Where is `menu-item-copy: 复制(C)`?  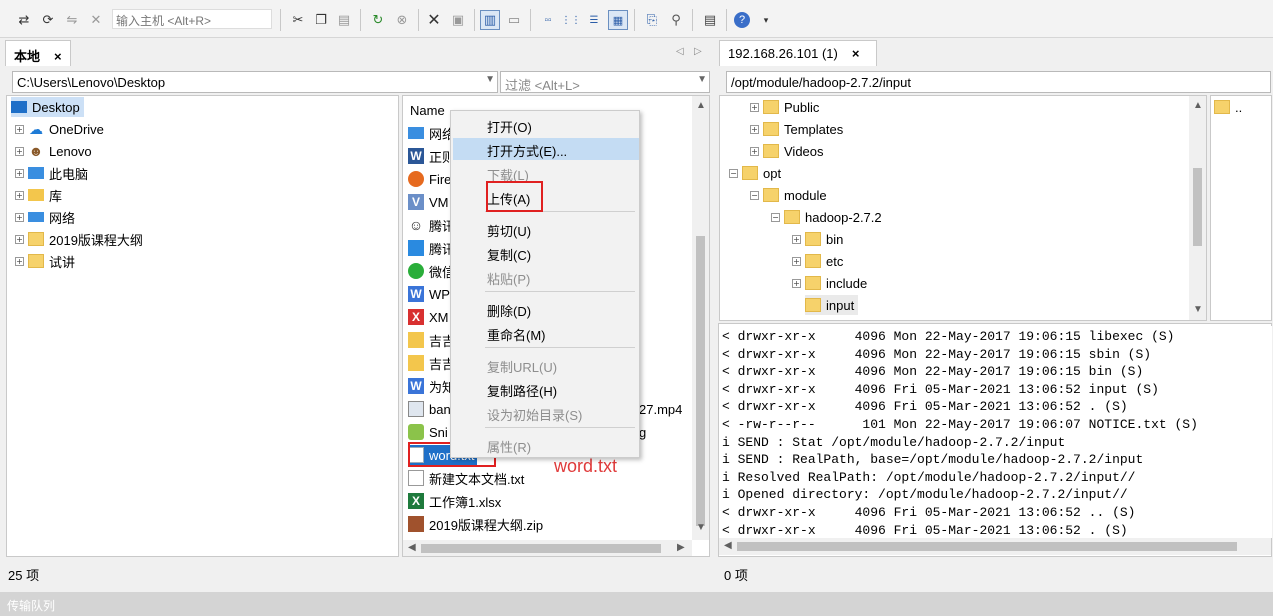 menu-item-copy: 复制(C) is located at coordinates (546, 253).